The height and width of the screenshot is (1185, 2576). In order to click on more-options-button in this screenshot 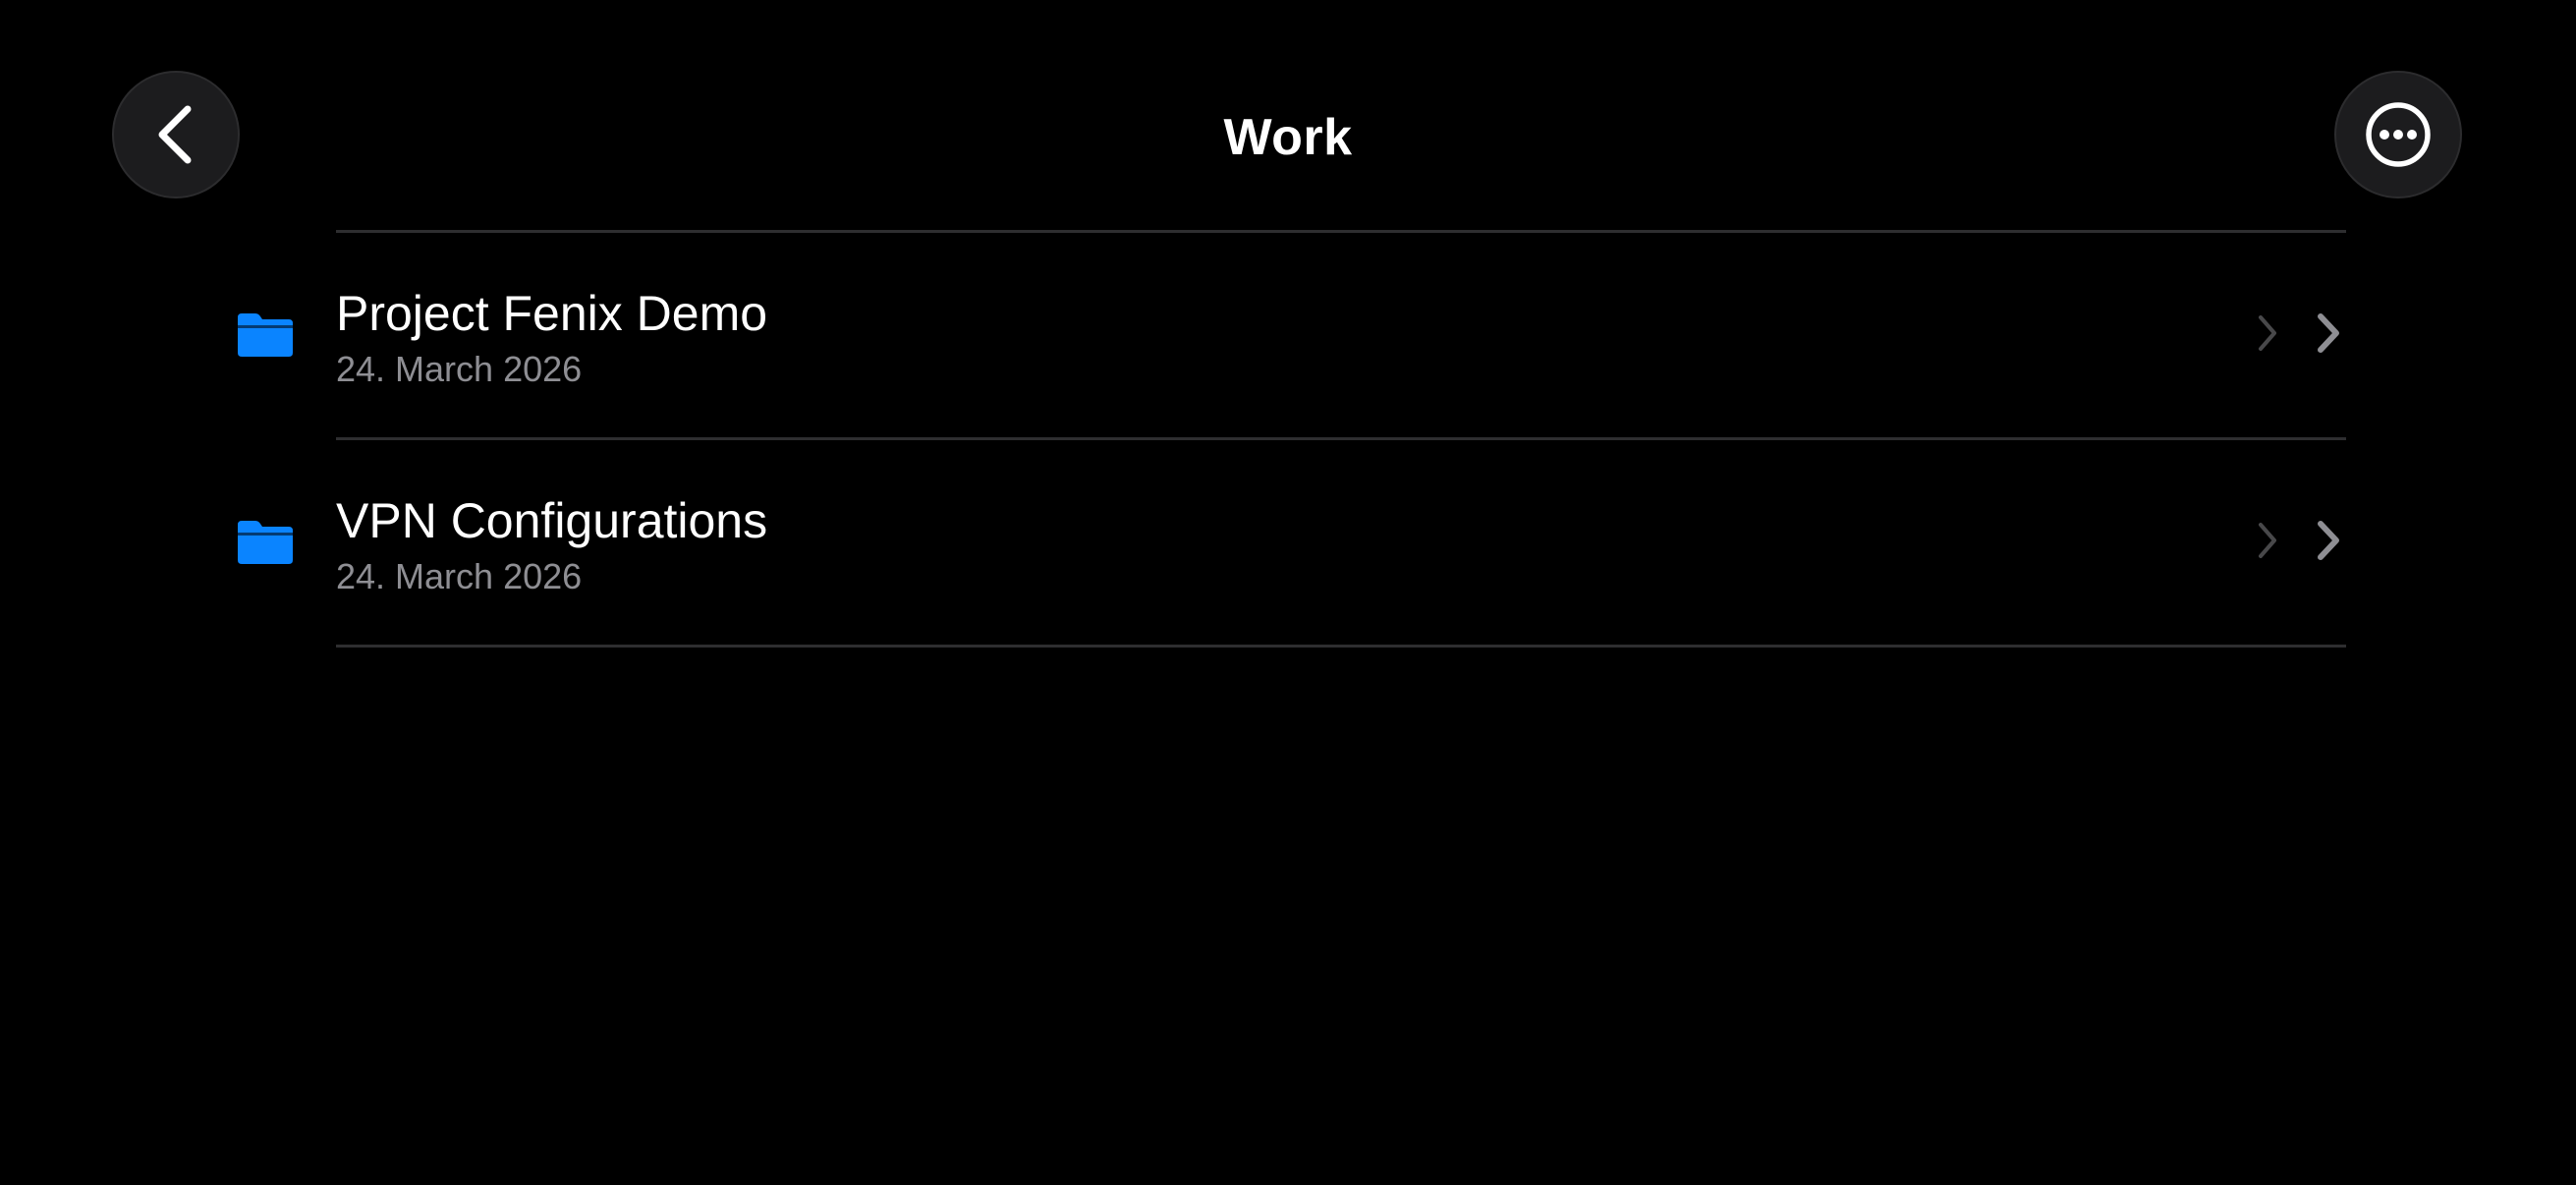, I will do `click(2398, 135)`.